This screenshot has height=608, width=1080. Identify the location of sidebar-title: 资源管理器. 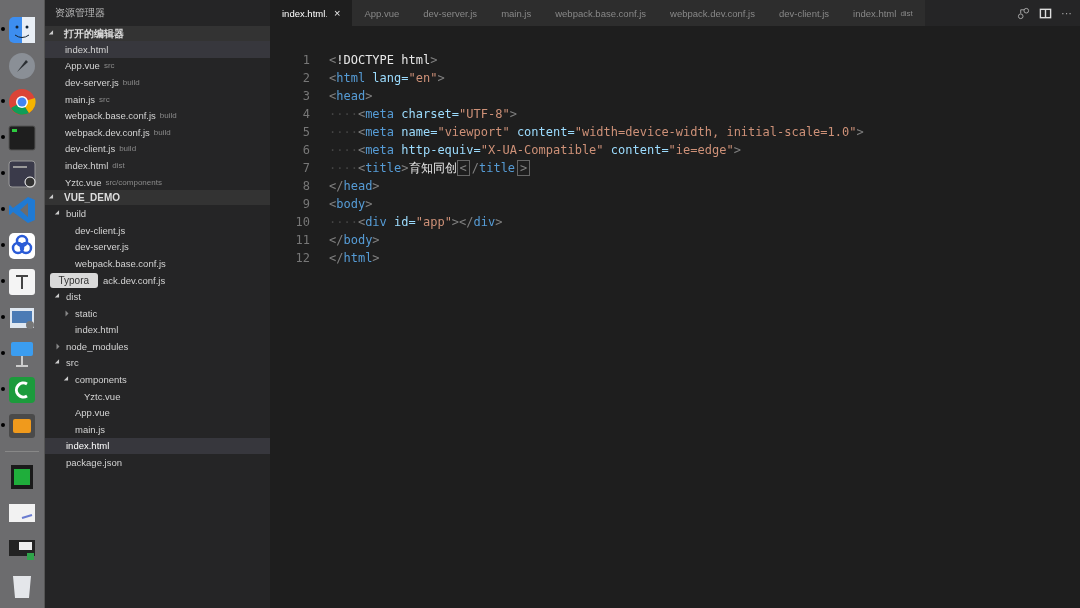
(80, 13).